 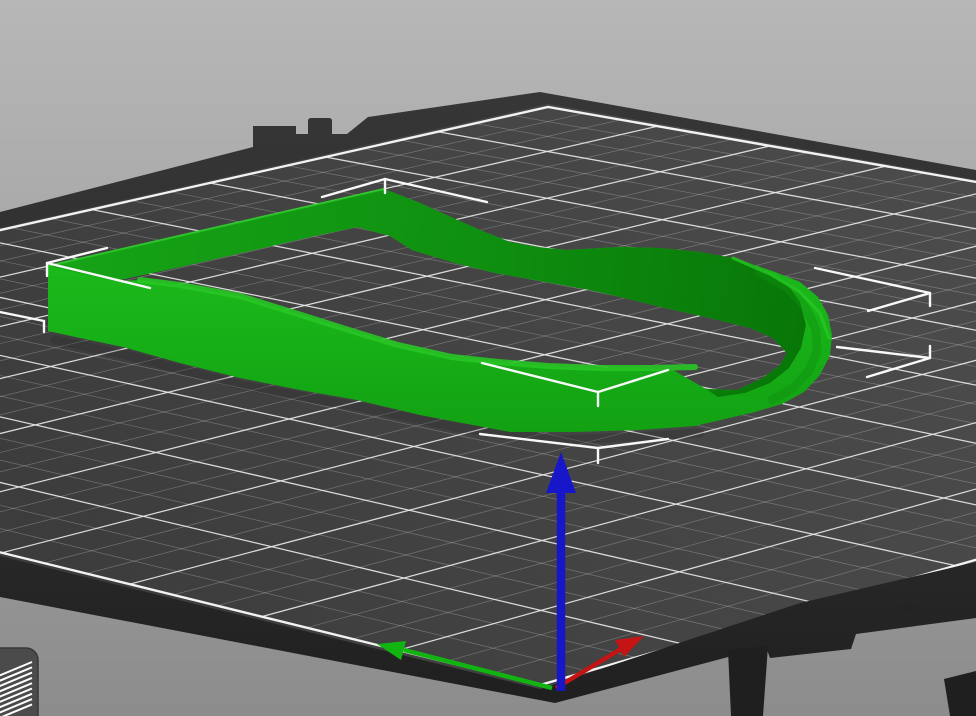 I want to click on plate-foot-left, so click(x=748, y=681).